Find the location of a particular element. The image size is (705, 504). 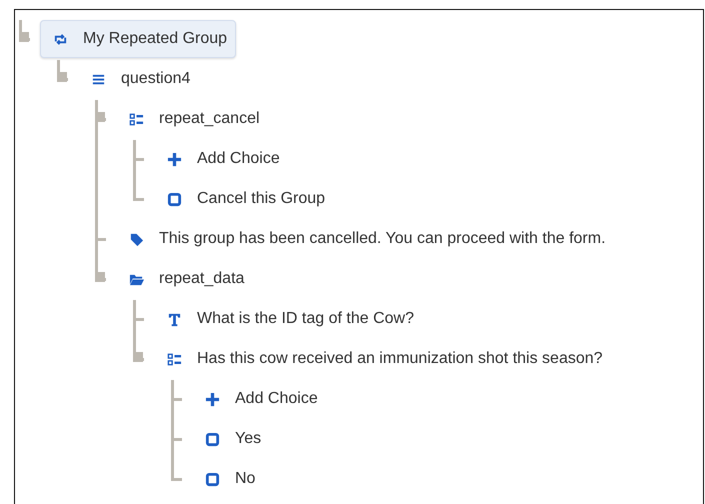

tree-item: No is located at coordinates (228, 479).